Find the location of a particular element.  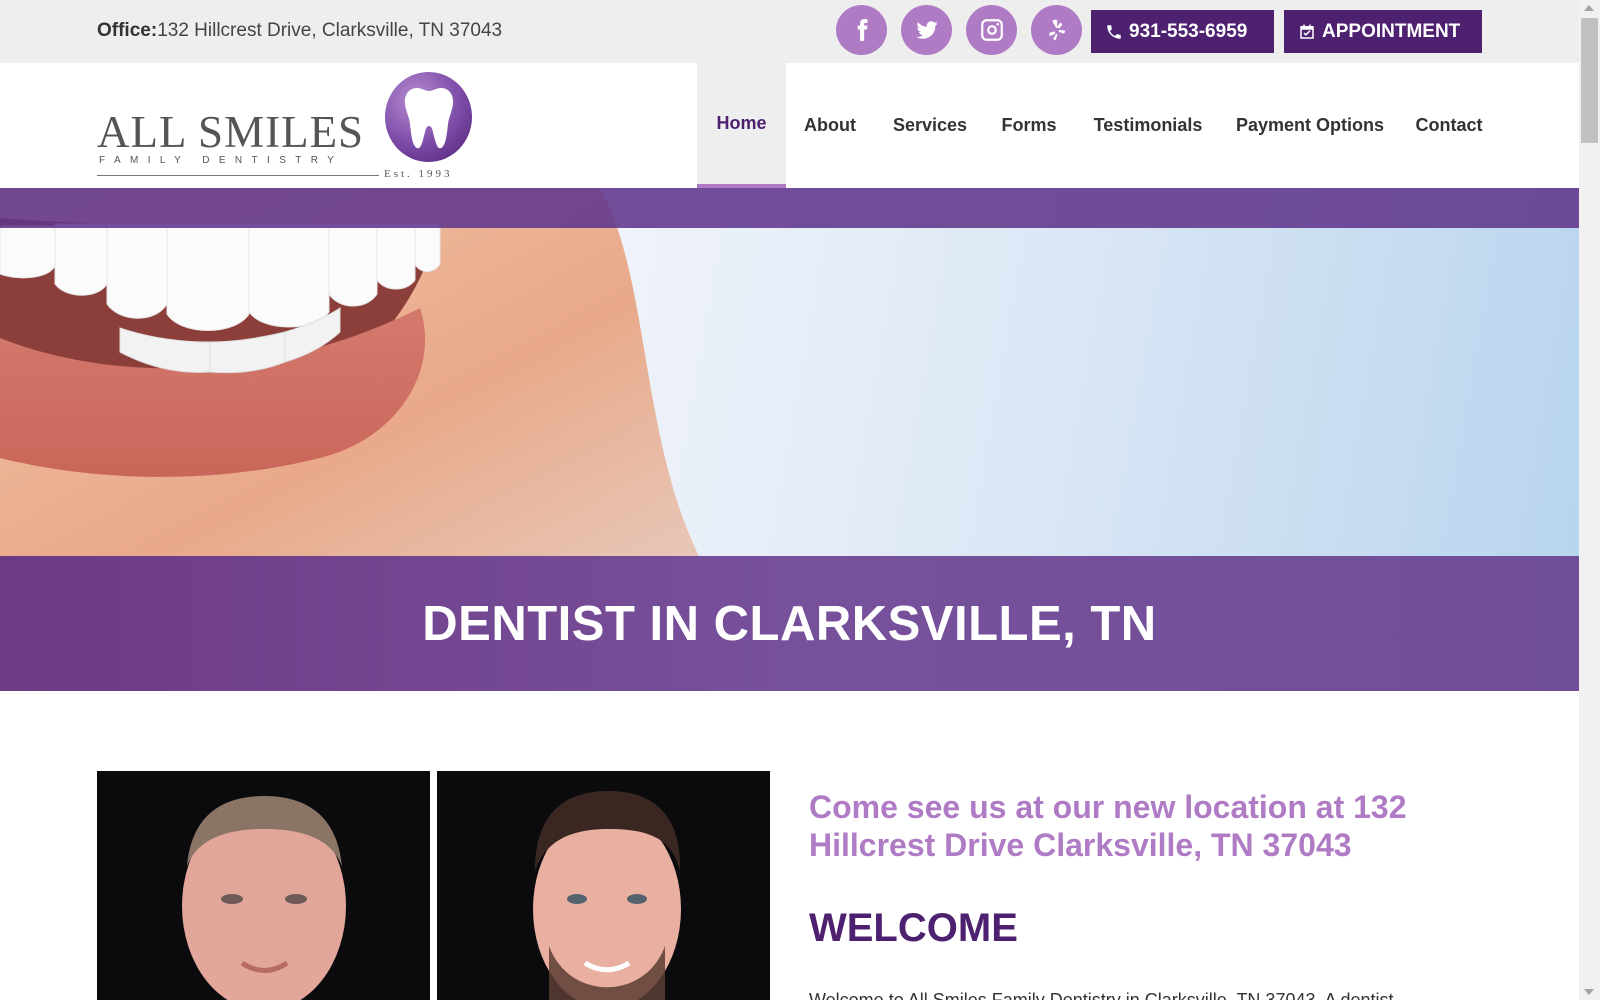

facebook-link is located at coordinates (861, 30).